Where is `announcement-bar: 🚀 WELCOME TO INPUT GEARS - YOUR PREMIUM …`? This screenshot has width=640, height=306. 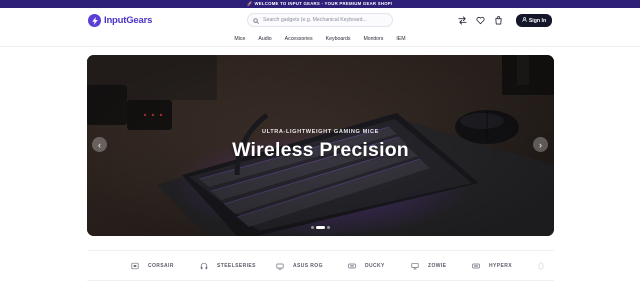
announcement-bar: 🚀 WELCOME TO INPUT GEARS - YOUR PREMIUM … is located at coordinates (320, 4).